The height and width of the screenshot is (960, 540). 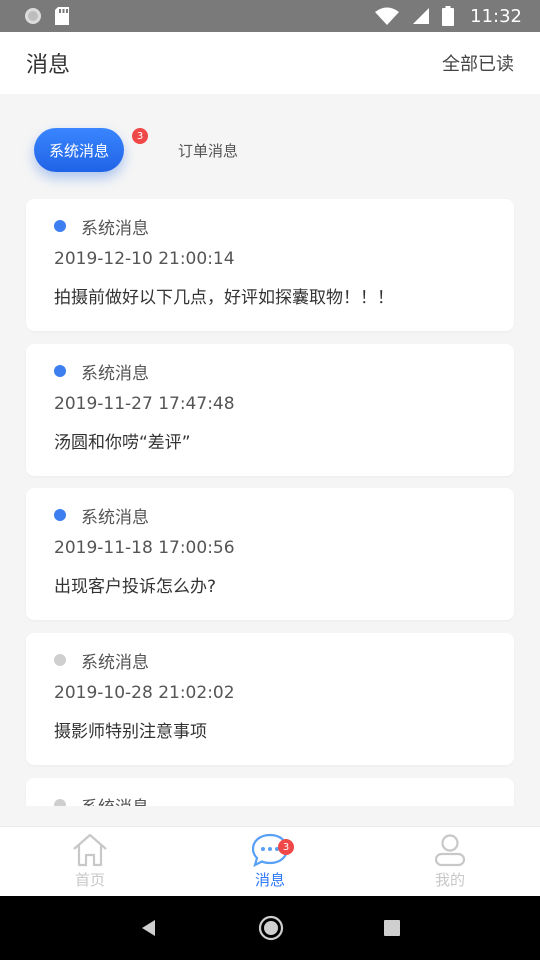 I want to click on message-time: 2019-12-10 21:00:14, so click(x=144, y=259).